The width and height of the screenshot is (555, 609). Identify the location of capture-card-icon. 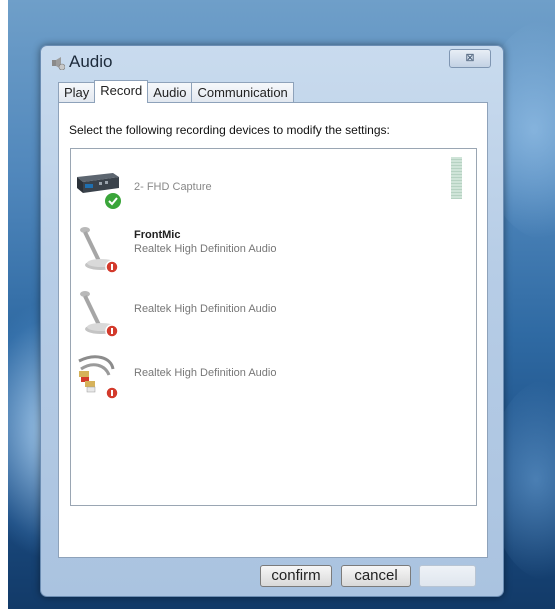
(99, 191).